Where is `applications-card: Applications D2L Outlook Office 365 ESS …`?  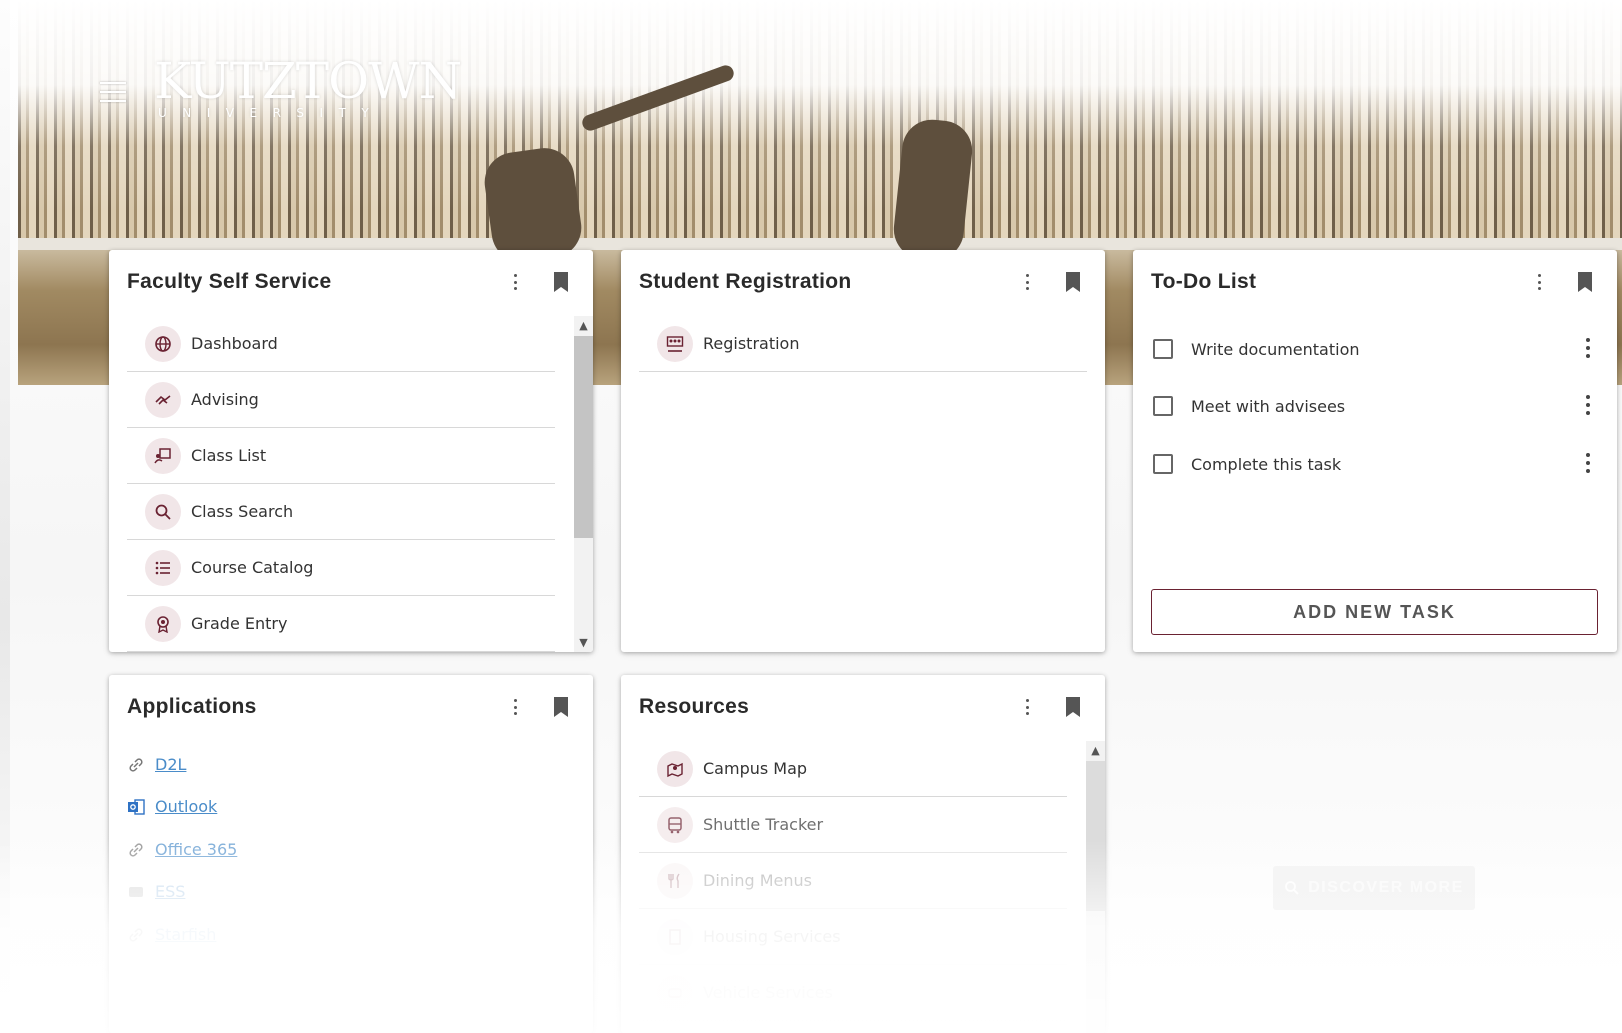
applications-card: Applications D2L Outlook Office 365 ESS … is located at coordinates (351, 854).